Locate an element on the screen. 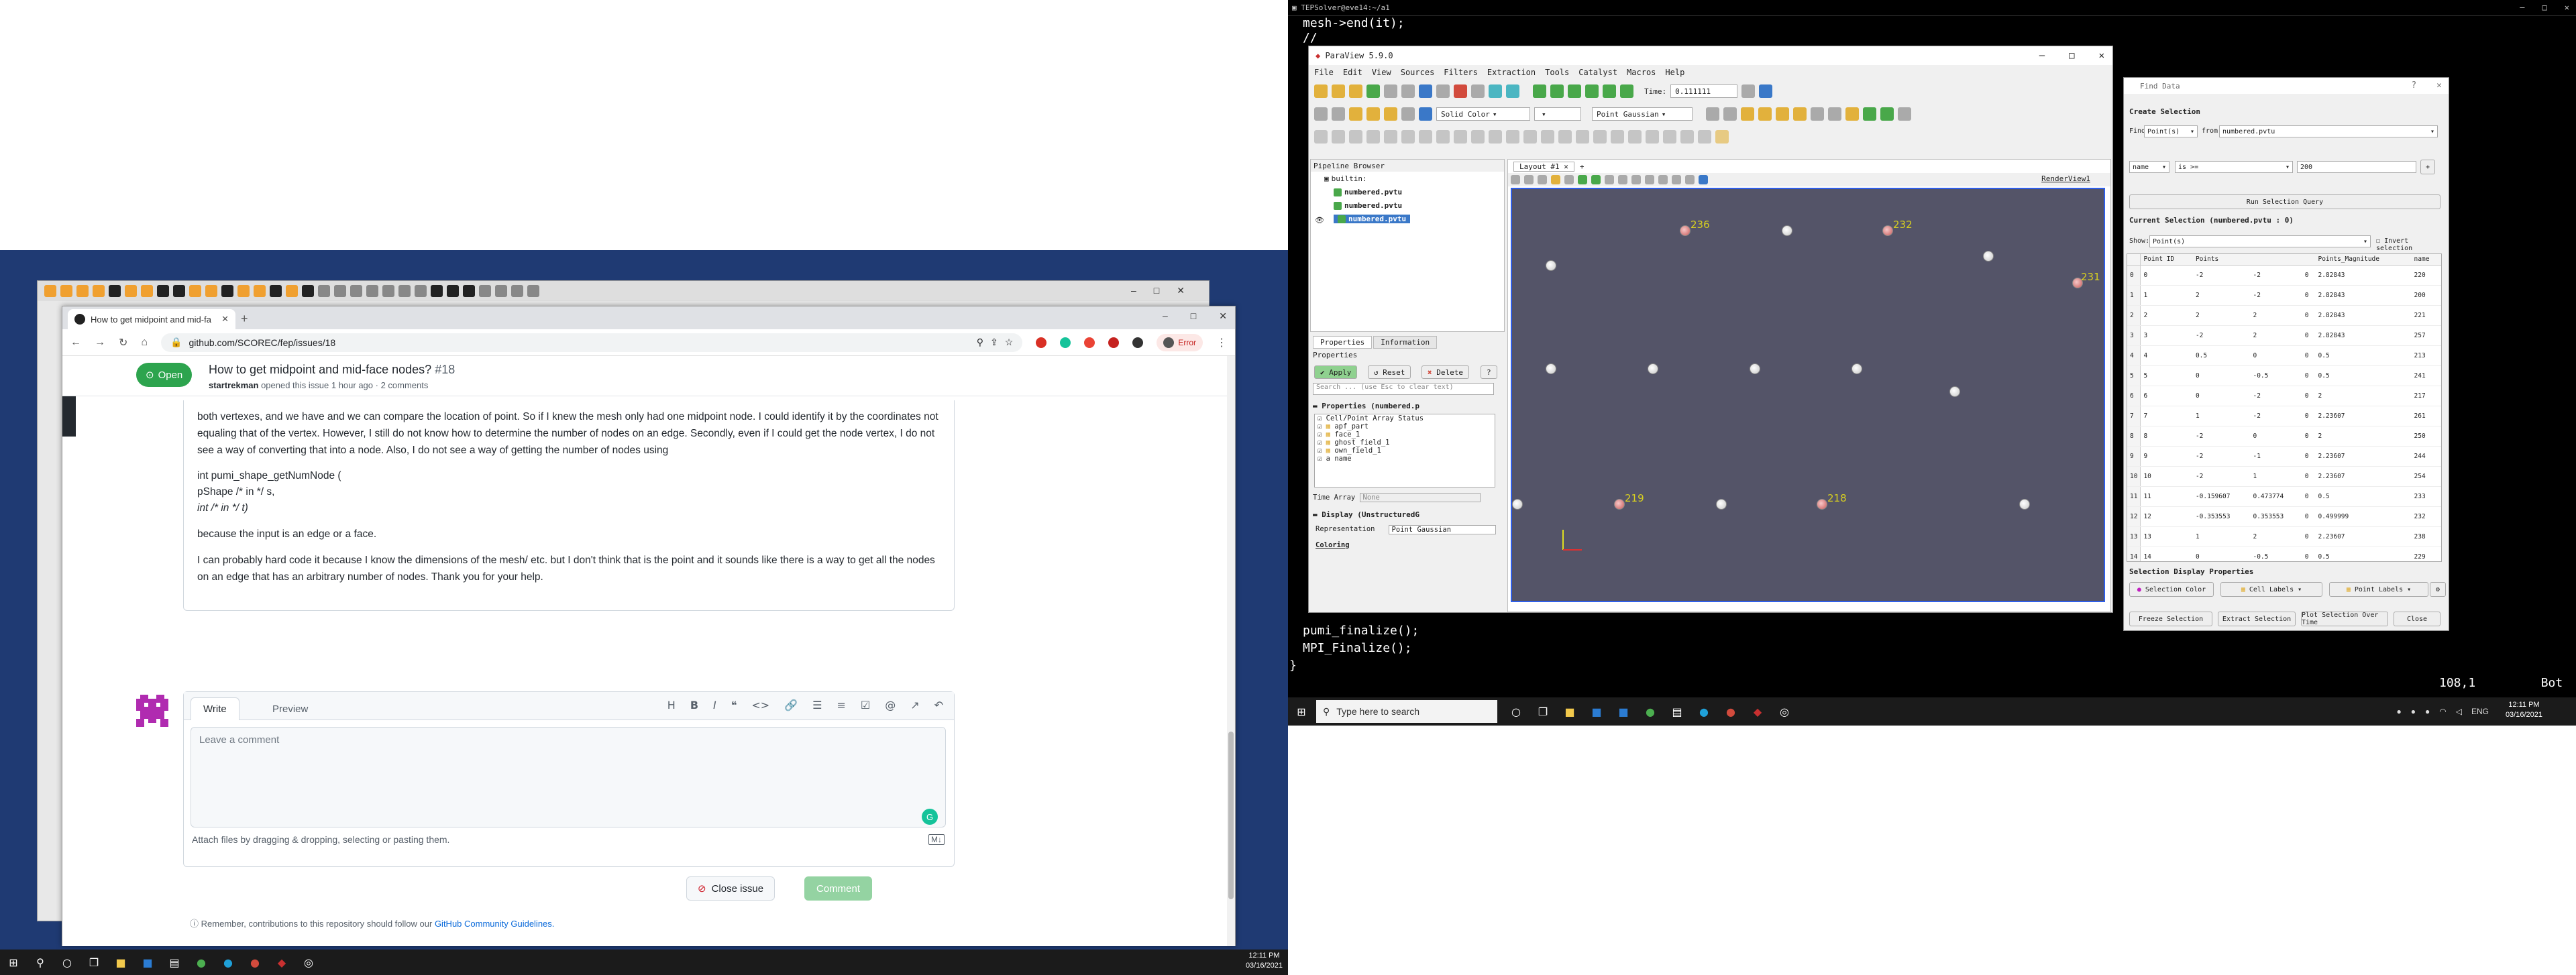 The height and width of the screenshot is (975, 2576). invert-selection-checkbox: ☐ Invert selection is located at coordinates (2412, 244).